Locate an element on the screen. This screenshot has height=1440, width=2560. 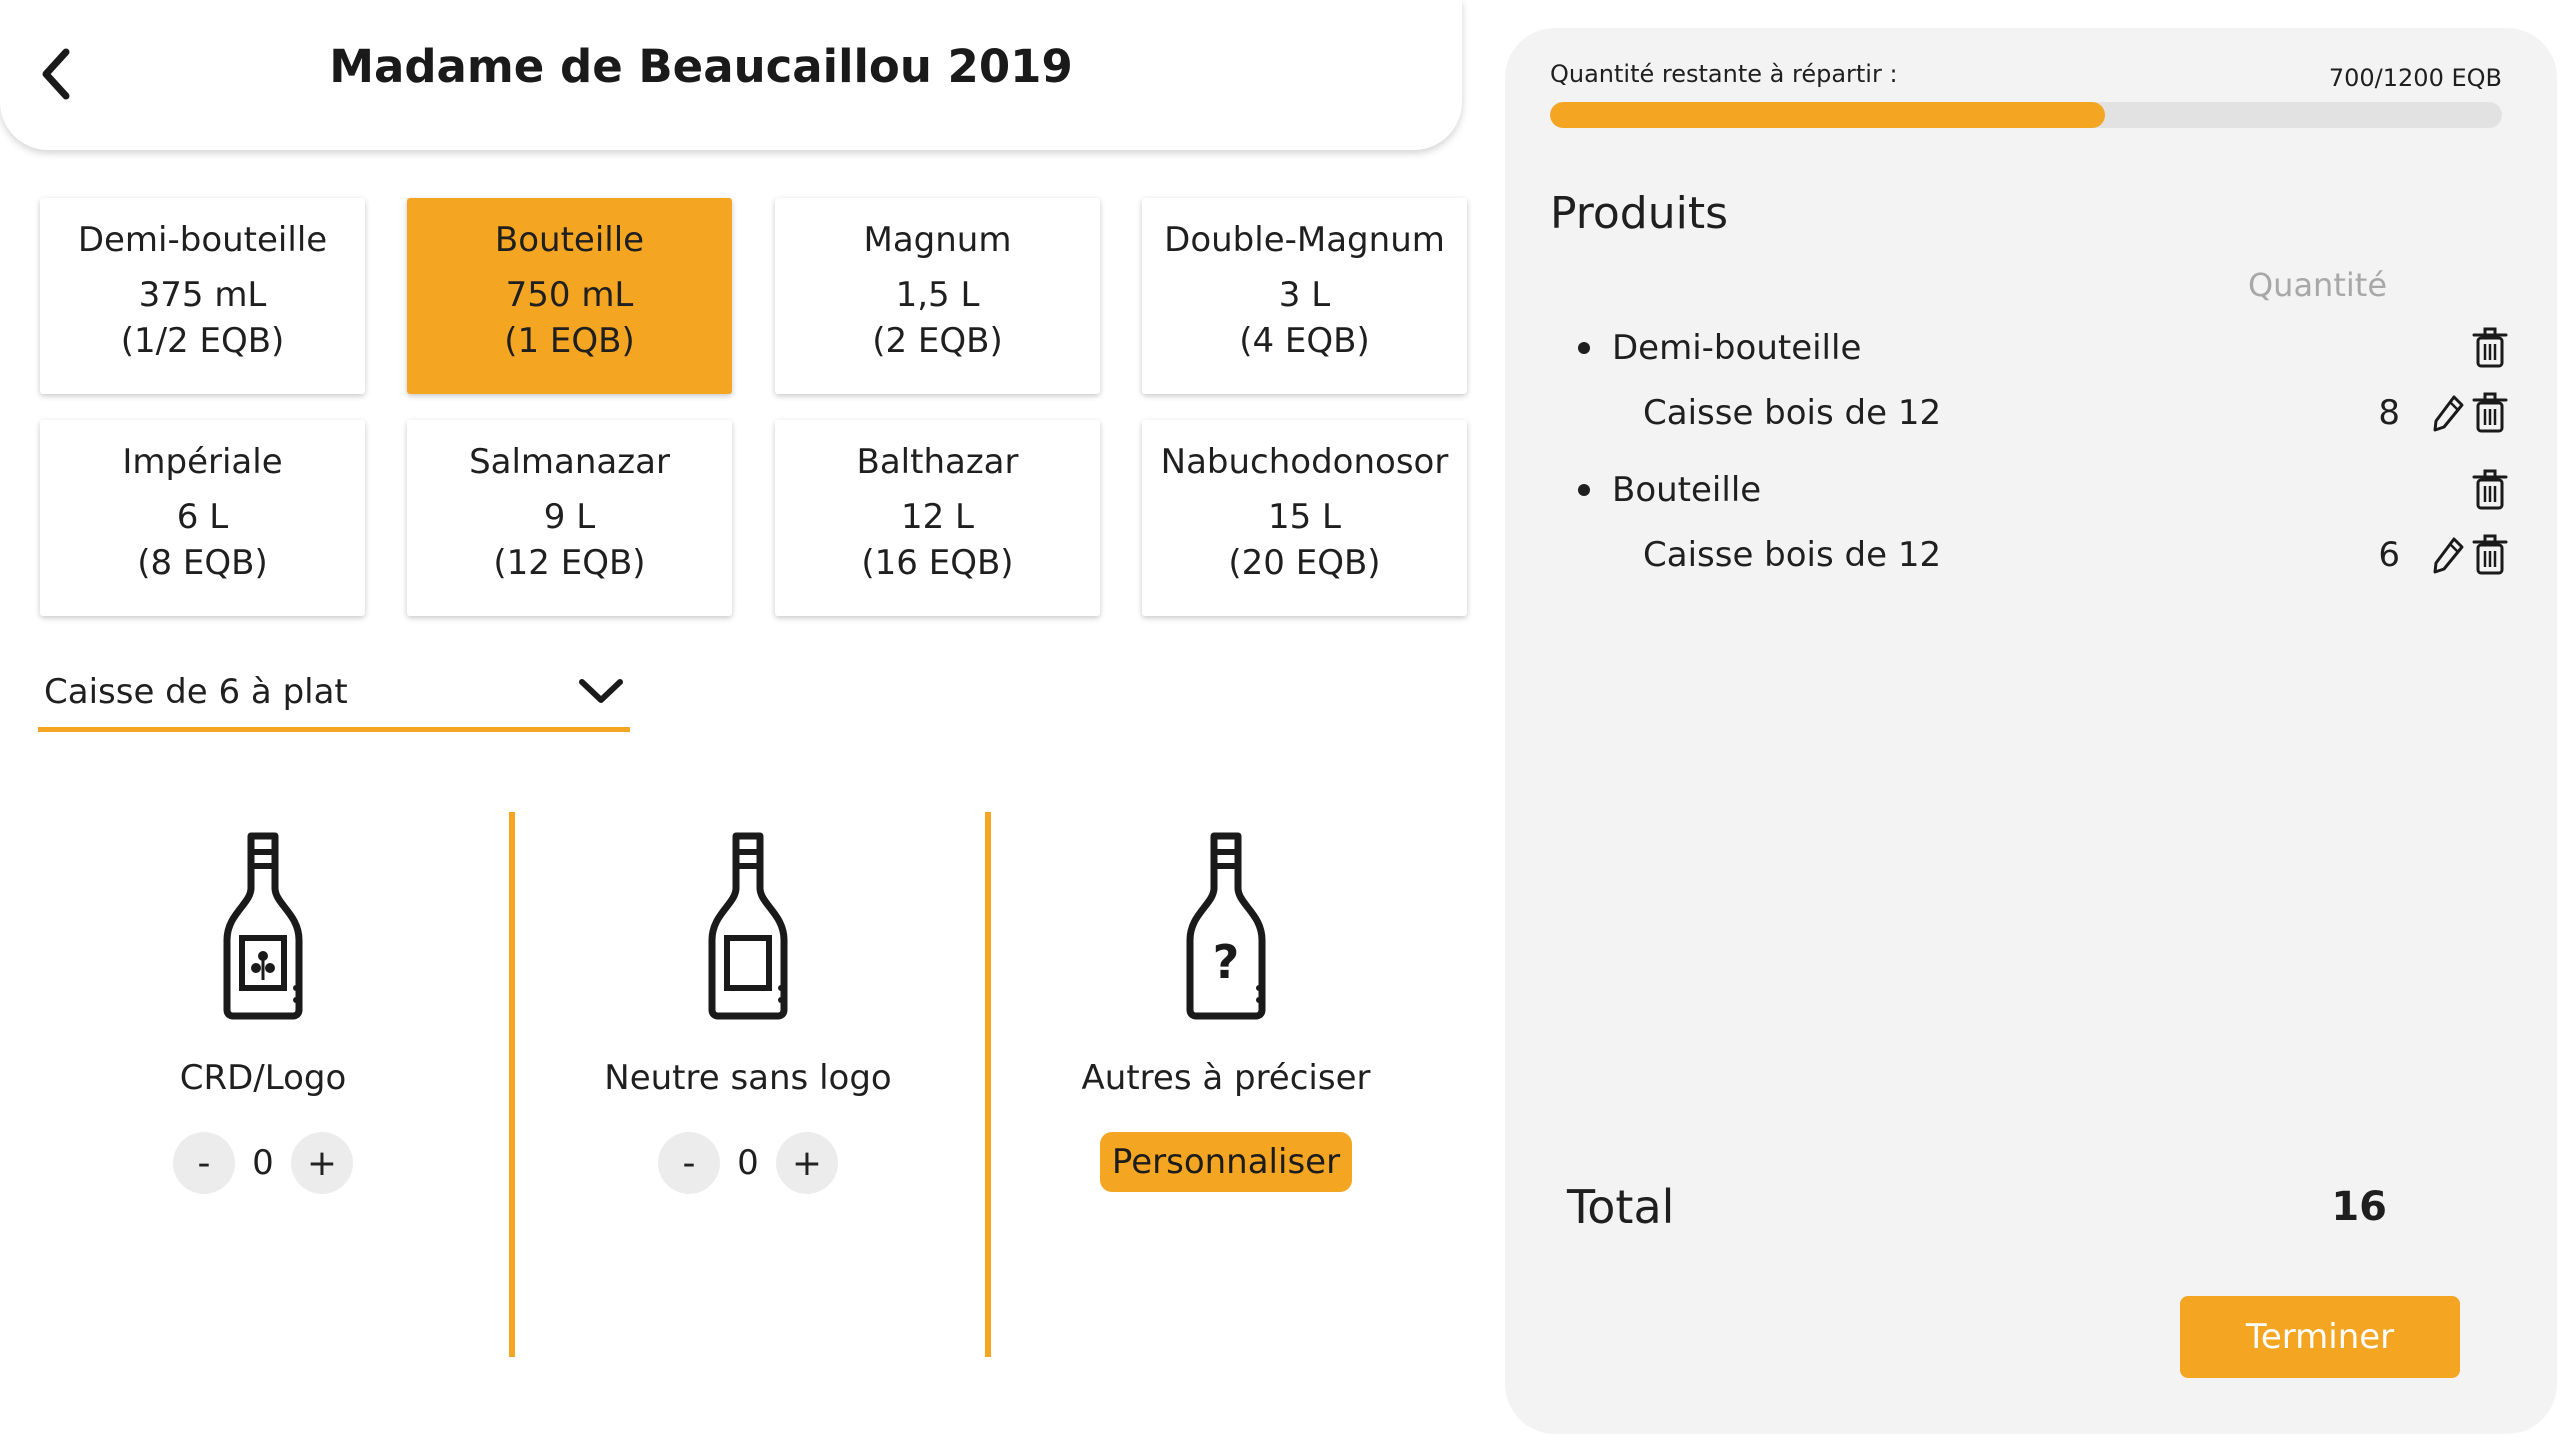
format-card-salmanazar: Salmanazar 9 L (12 EQB) is located at coordinates (569, 518).